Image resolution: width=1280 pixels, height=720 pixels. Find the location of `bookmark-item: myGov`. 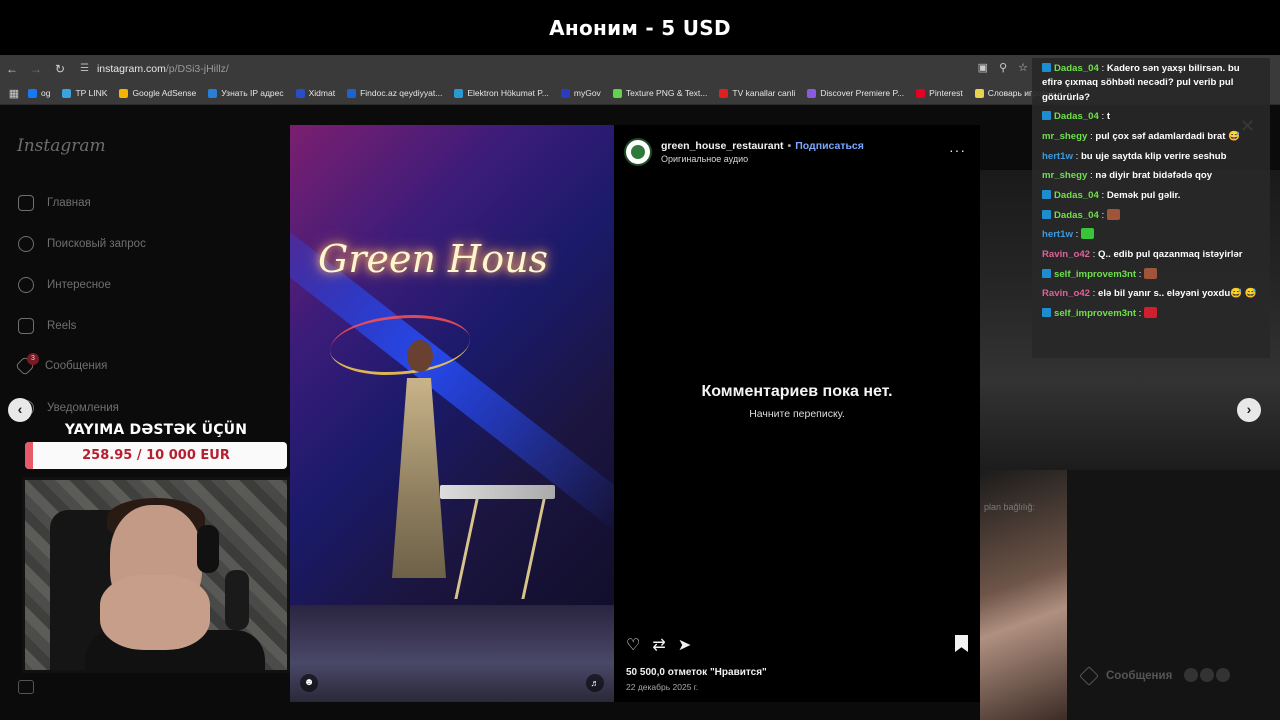

bookmark-item: myGov is located at coordinates (580, 93).